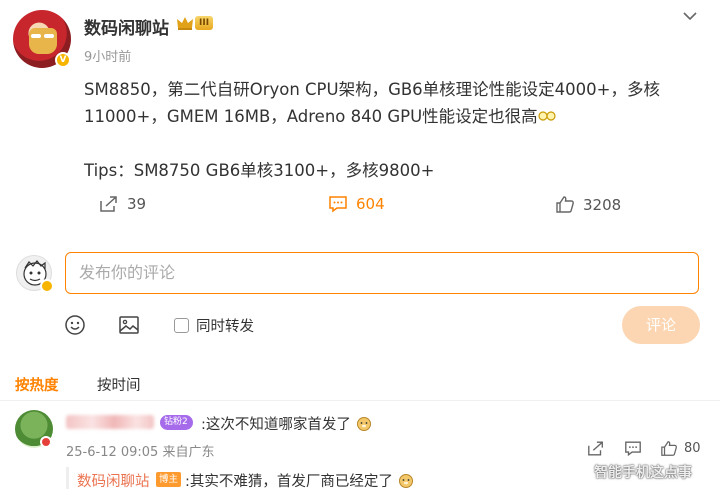  Describe the element at coordinates (122, 204) in the screenshot. I see `repost-button: 39` at that location.